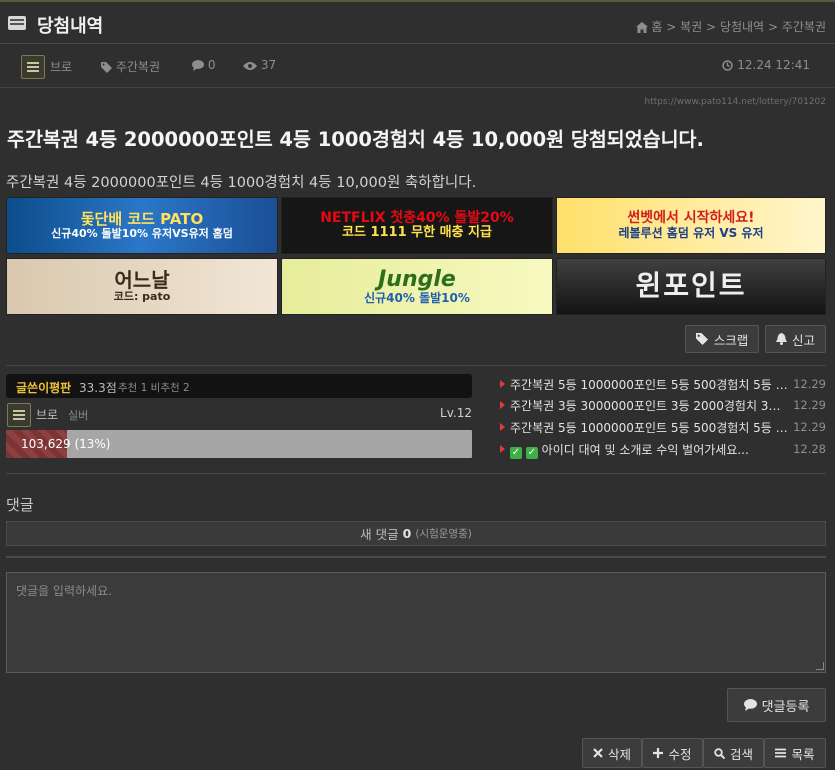 This screenshot has height=770, width=835. What do you see at coordinates (722, 339) in the screenshot?
I see `scrap-button: 스크랩` at bounding box center [722, 339].